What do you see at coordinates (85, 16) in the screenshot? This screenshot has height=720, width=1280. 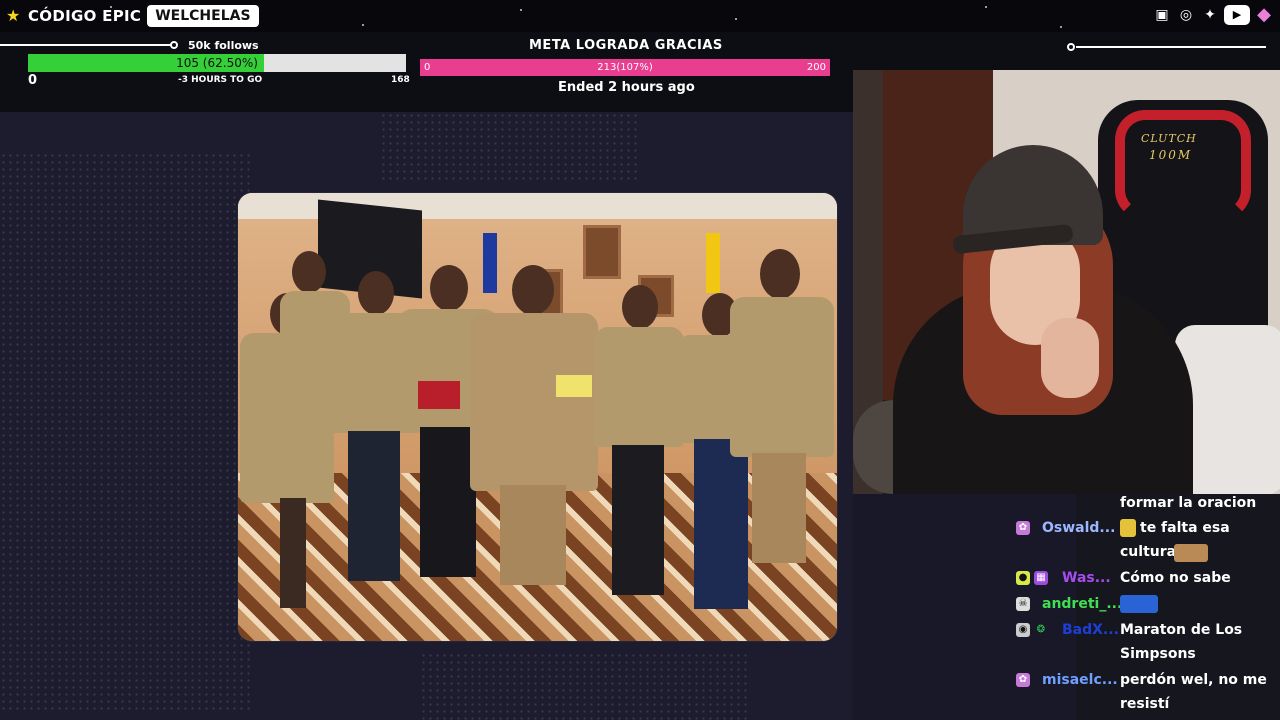 I see `brand-name: CÓDIGO EPIC` at bounding box center [85, 16].